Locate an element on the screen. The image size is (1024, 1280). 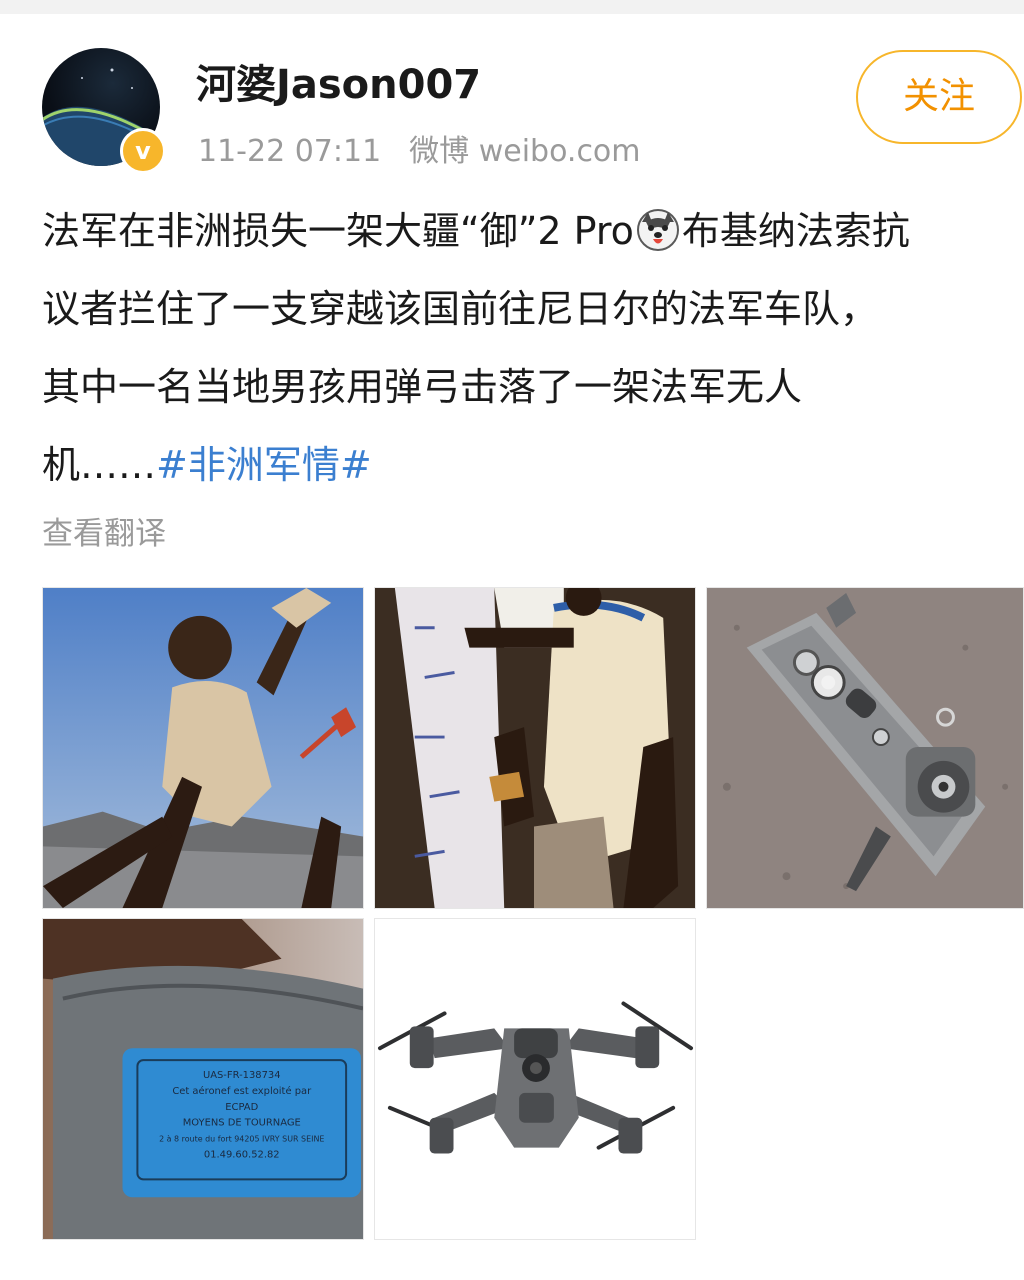
label-line-2: Cet aéronef est exploité par is located at coordinates (242, 1091).